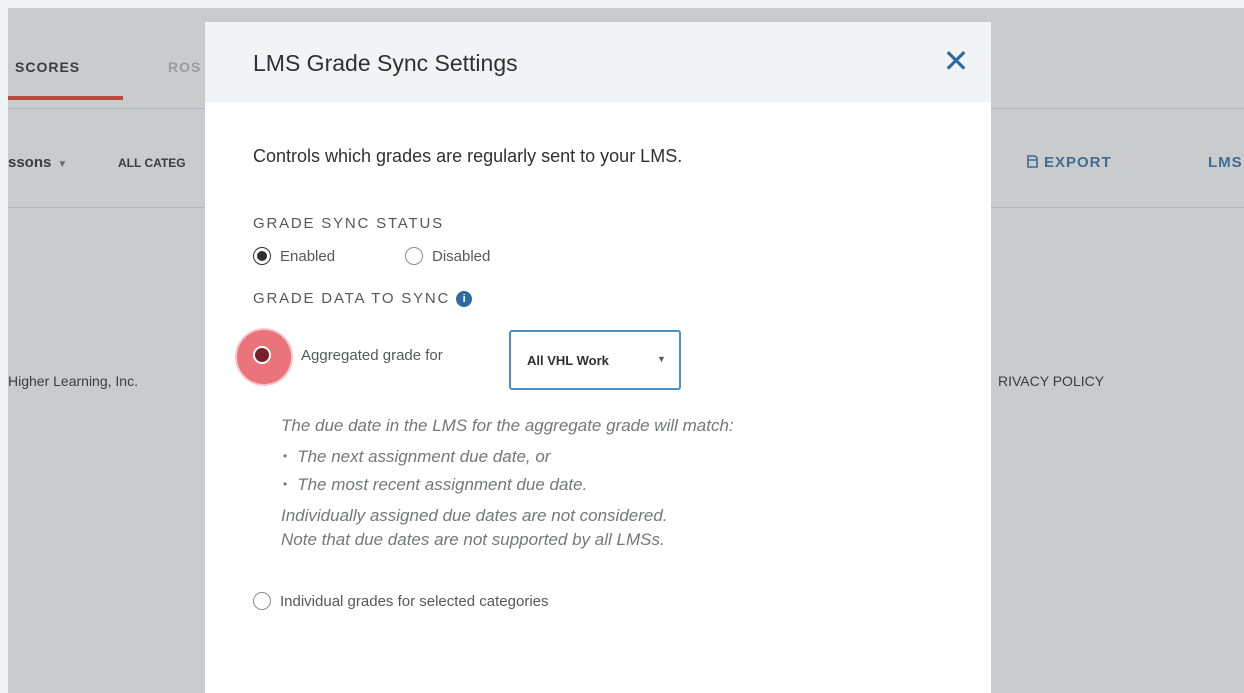 The height and width of the screenshot is (693, 1244). What do you see at coordinates (30, 162) in the screenshot?
I see `lessons-filter-label: ssons` at bounding box center [30, 162].